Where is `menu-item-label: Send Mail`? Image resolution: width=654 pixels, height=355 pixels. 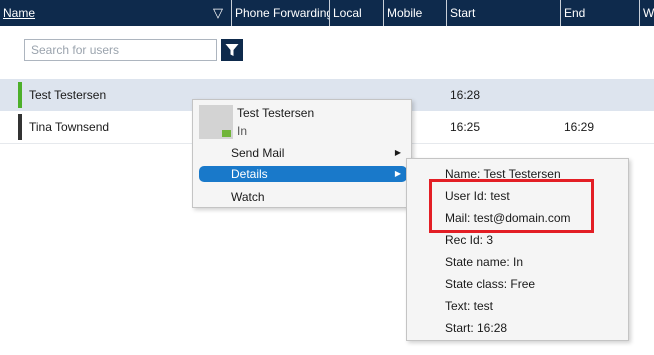 menu-item-label: Send Mail is located at coordinates (258, 153).